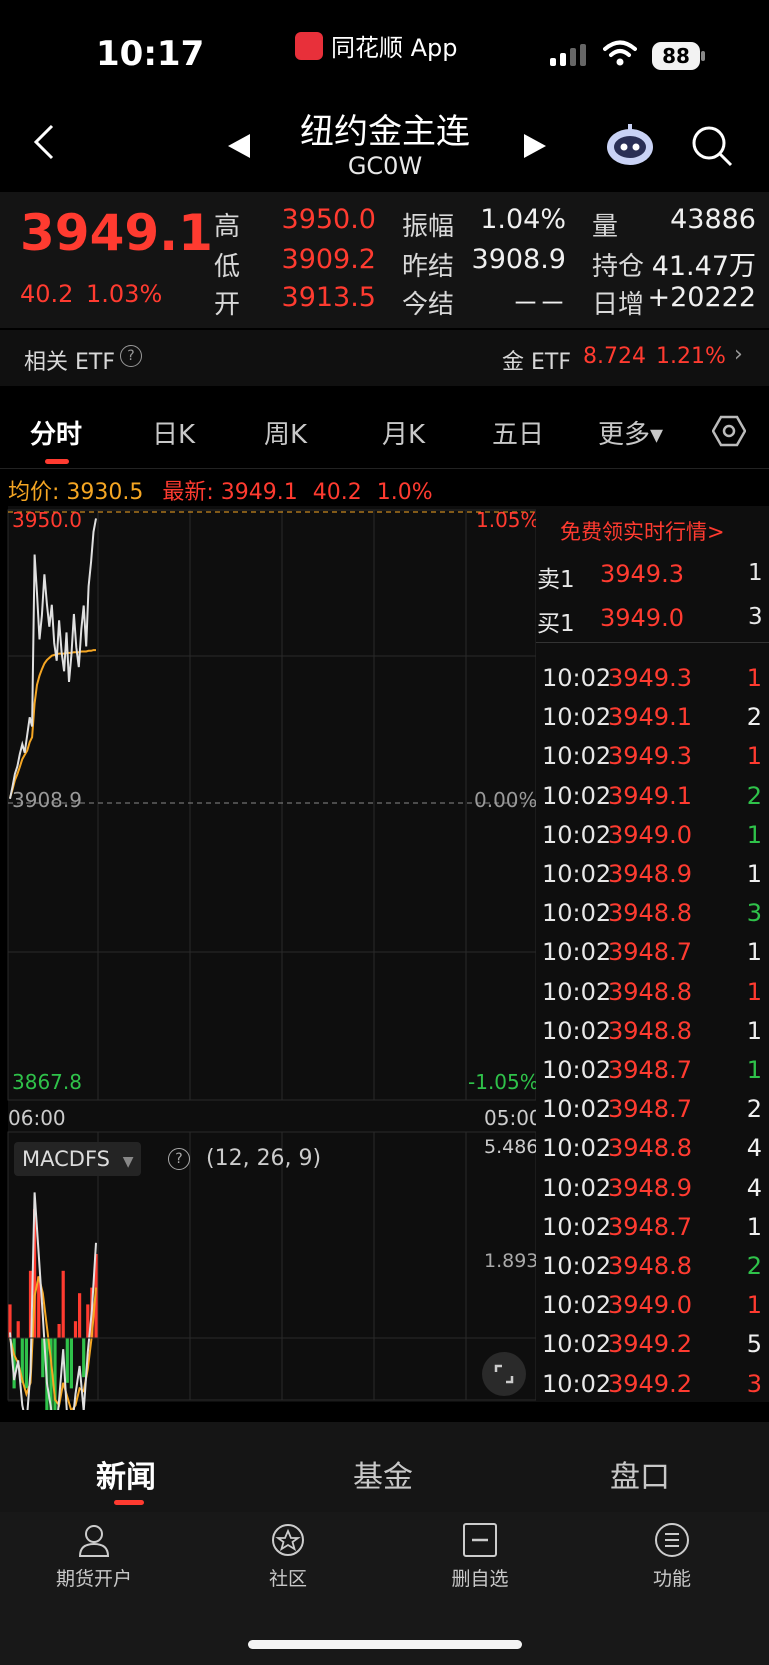 This screenshot has width=769, height=1665. Describe the element at coordinates (173, 432) in the screenshot. I see `tab-daily-k: 日K` at that location.